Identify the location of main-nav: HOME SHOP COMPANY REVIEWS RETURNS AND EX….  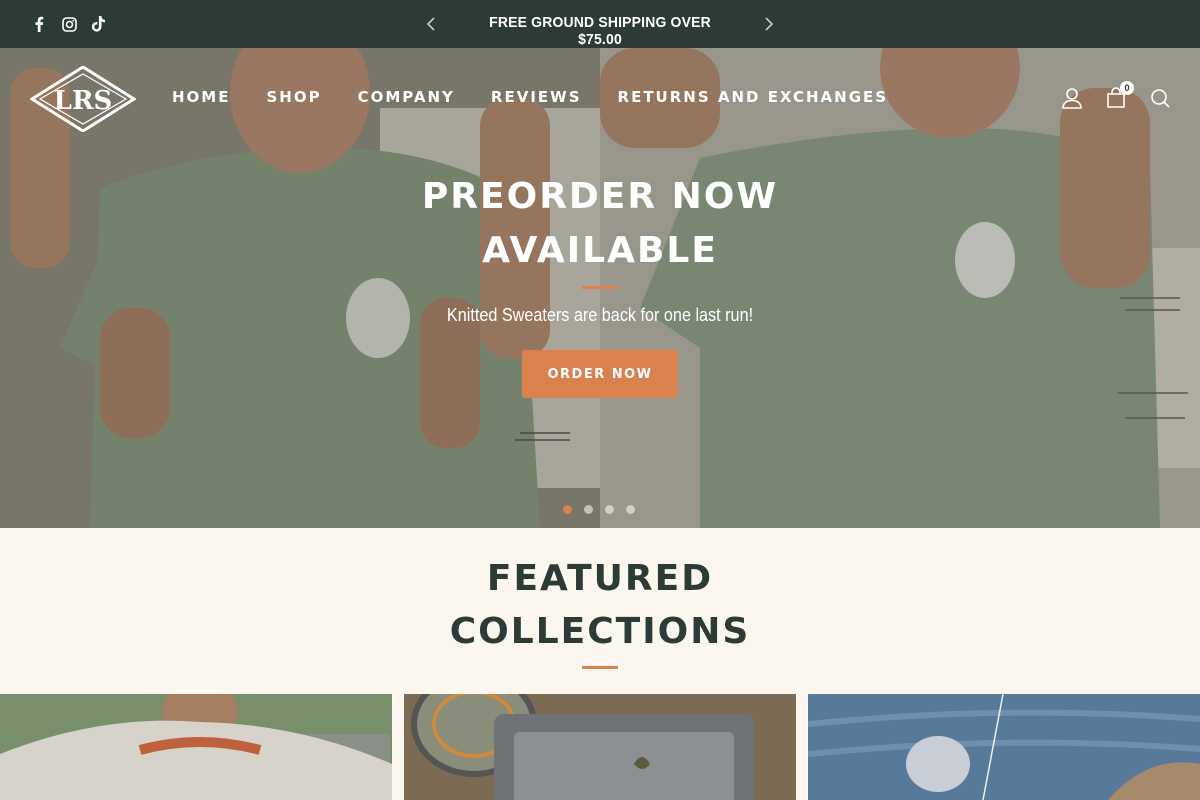
(530, 97).